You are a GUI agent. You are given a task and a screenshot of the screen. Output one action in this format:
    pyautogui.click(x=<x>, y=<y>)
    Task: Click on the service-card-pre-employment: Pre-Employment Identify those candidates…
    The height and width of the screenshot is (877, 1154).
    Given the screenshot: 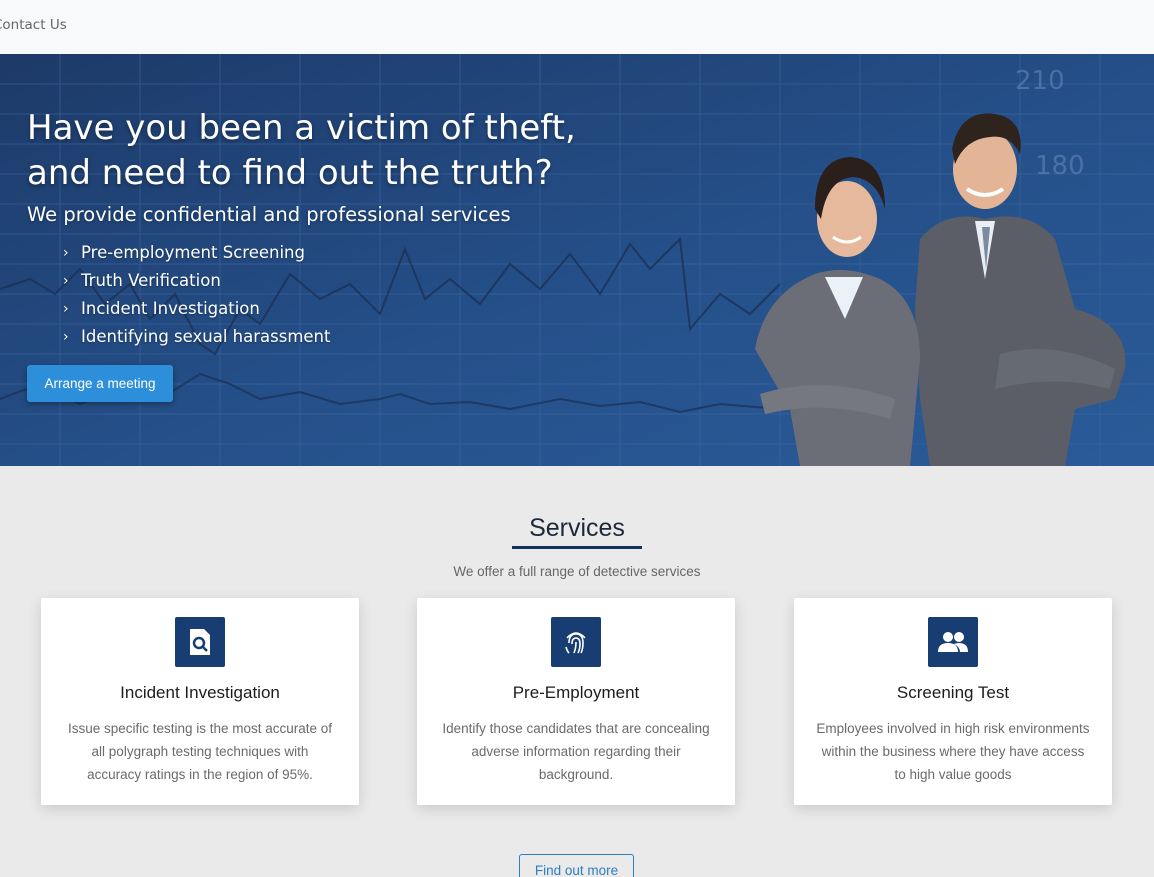 What is the action you would take?
    pyautogui.click(x=576, y=701)
    